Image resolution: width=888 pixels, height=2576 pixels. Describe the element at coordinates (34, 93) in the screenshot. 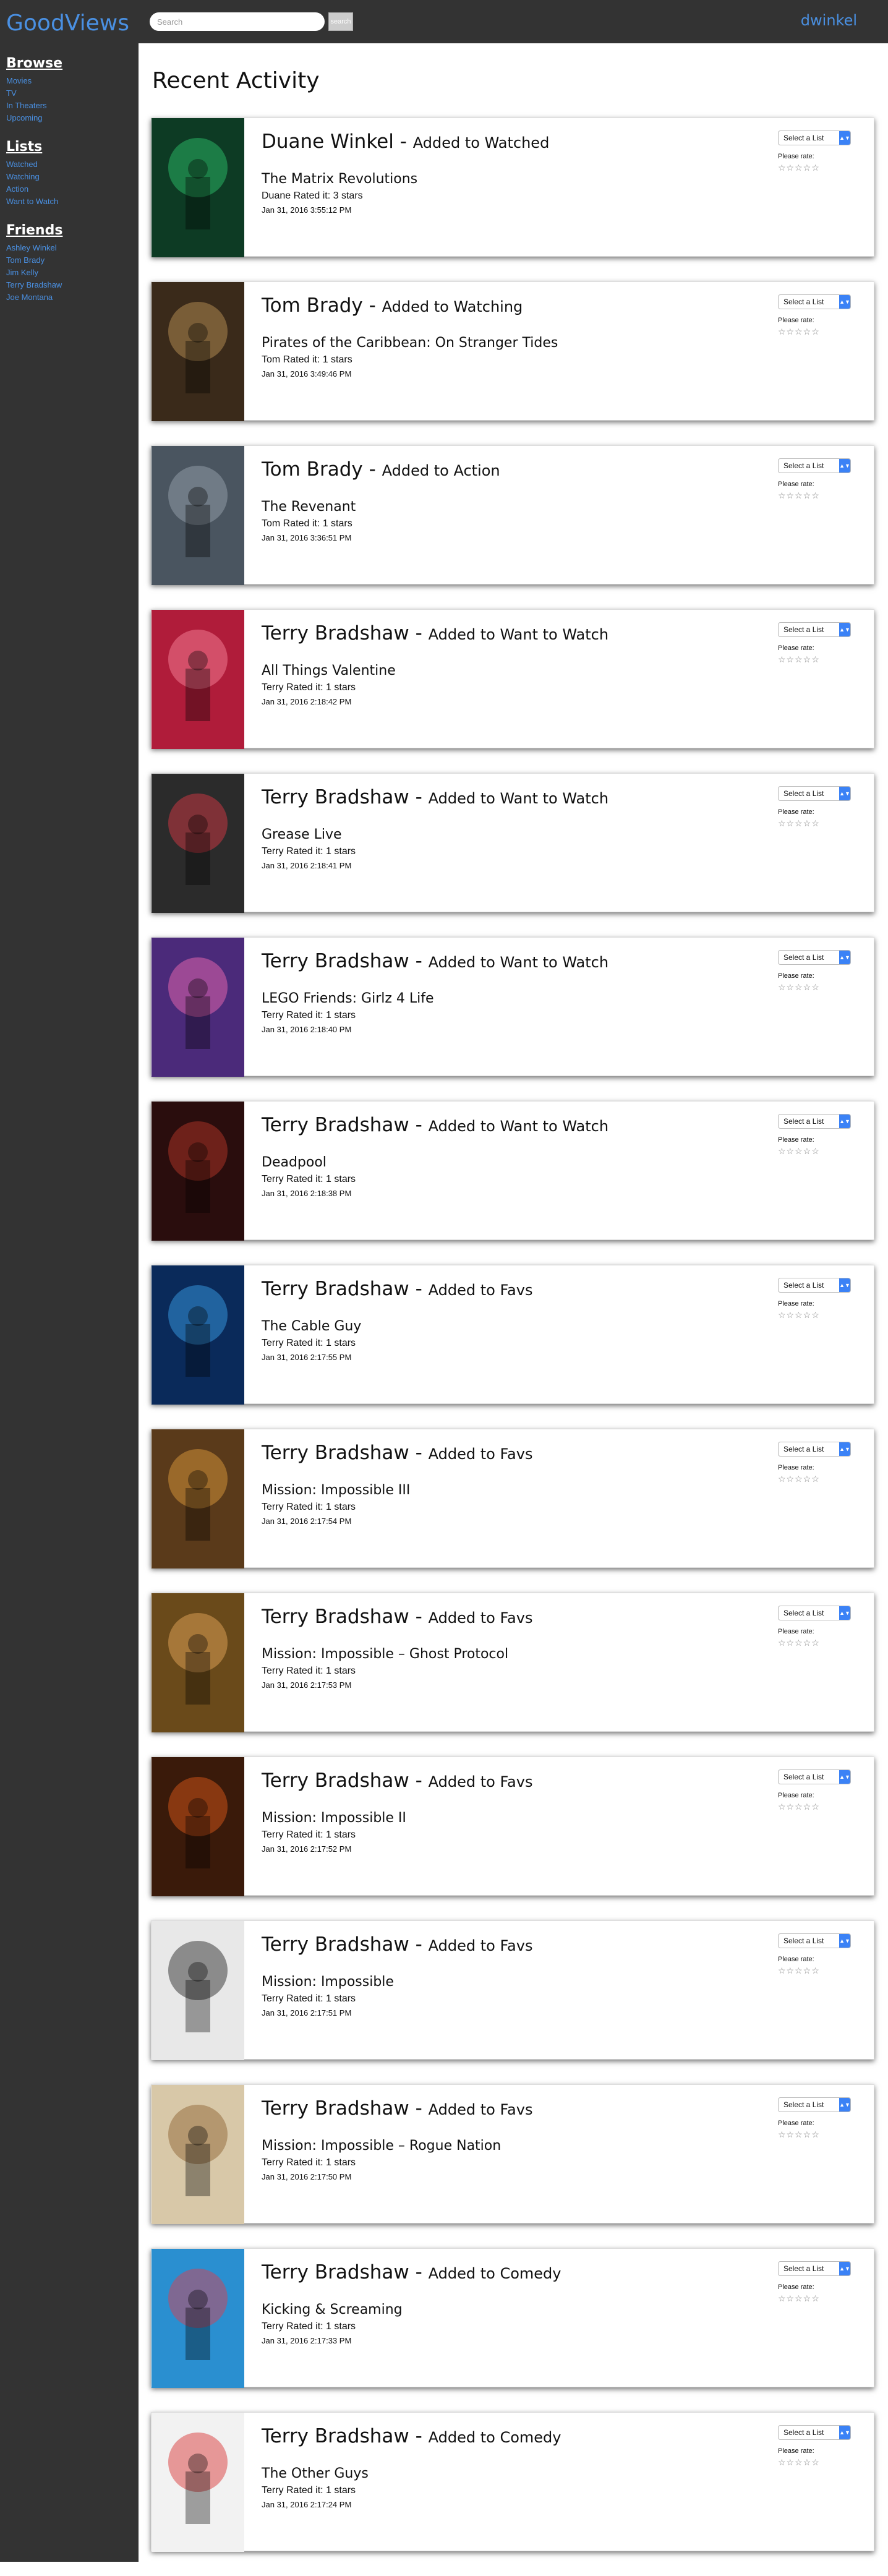

I see `sidebar-item-tv: TV` at that location.